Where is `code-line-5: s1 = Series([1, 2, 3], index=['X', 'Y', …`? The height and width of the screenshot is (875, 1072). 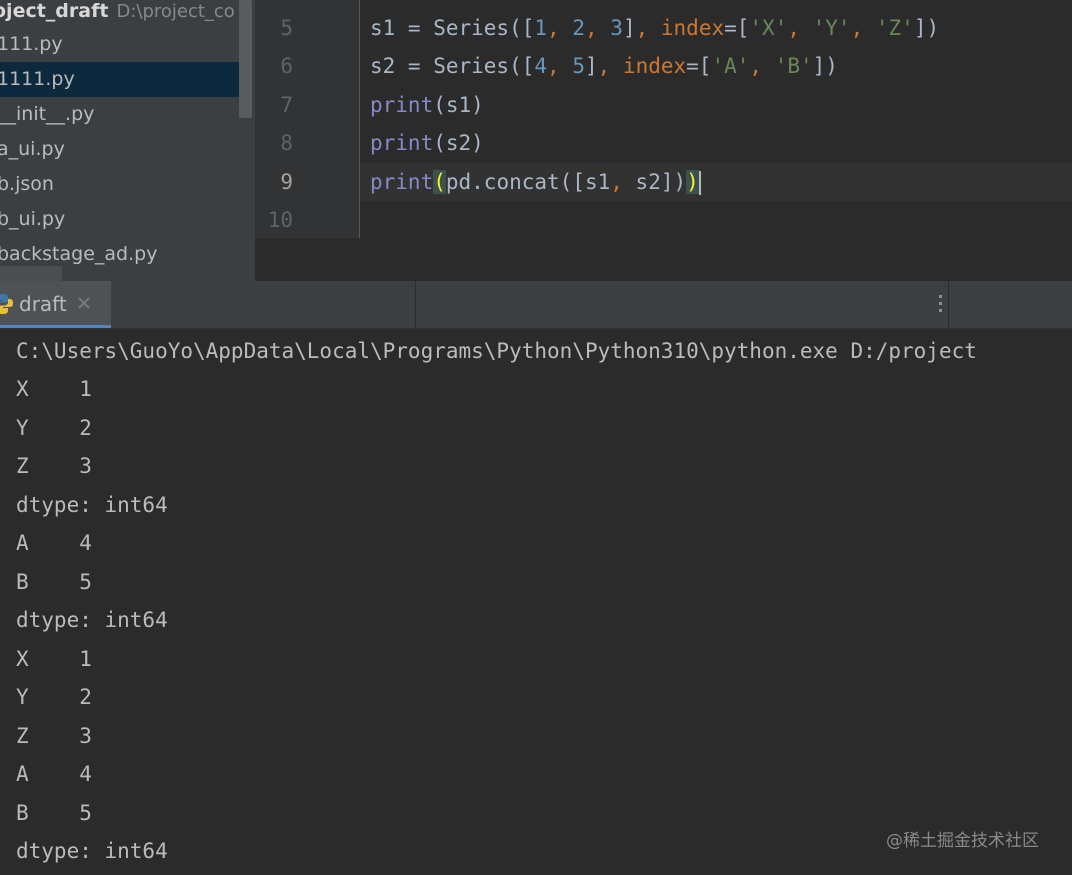 code-line-5: s1 = Series([1, 2, 3], index=['X', 'Y', … is located at coordinates (654, 28).